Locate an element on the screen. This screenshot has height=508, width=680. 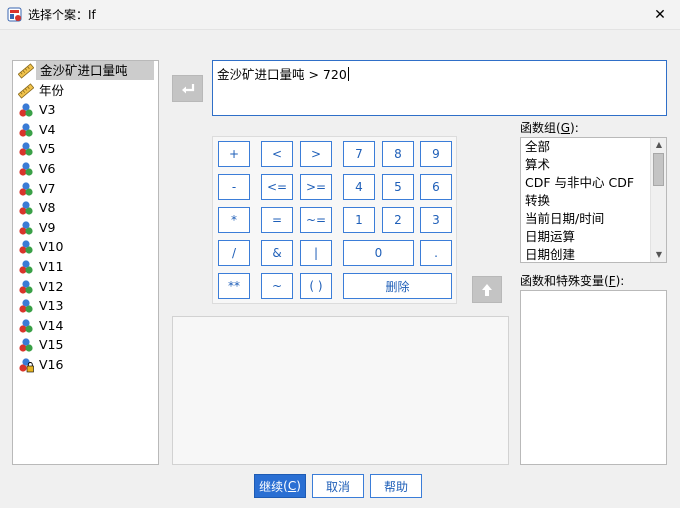
function-group-list: 全部 算术 CDF 与非中心 CDF 转换 当前日期/时间 日期运算 日期创建 ▲ ▼ is located at coordinates (593, 200).